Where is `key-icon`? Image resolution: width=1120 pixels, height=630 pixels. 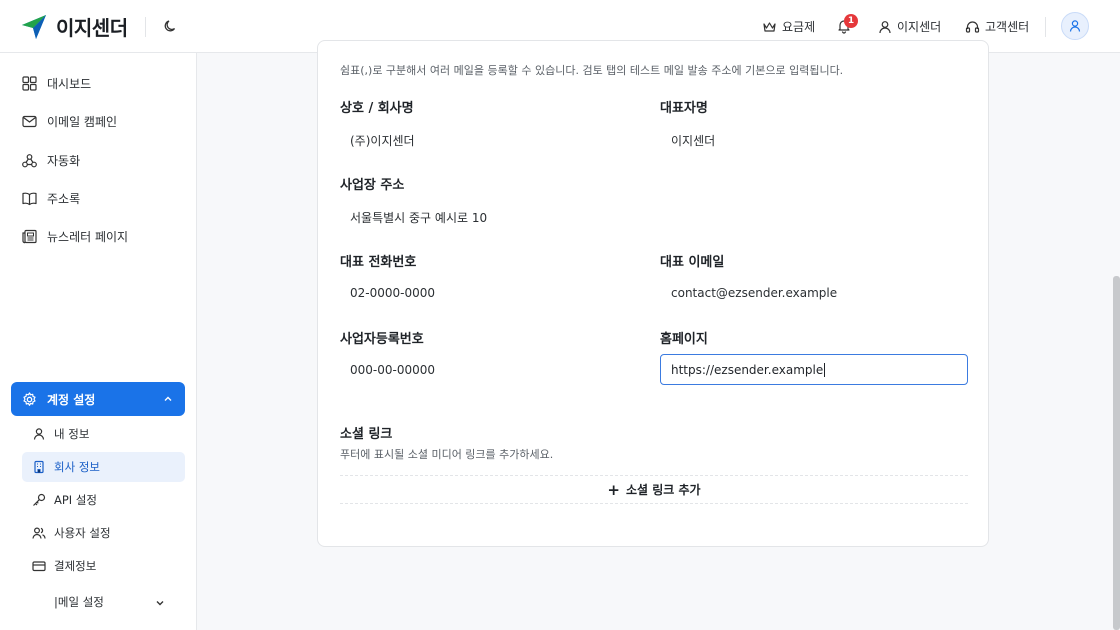 key-icon is located at coordinates (39, 499).